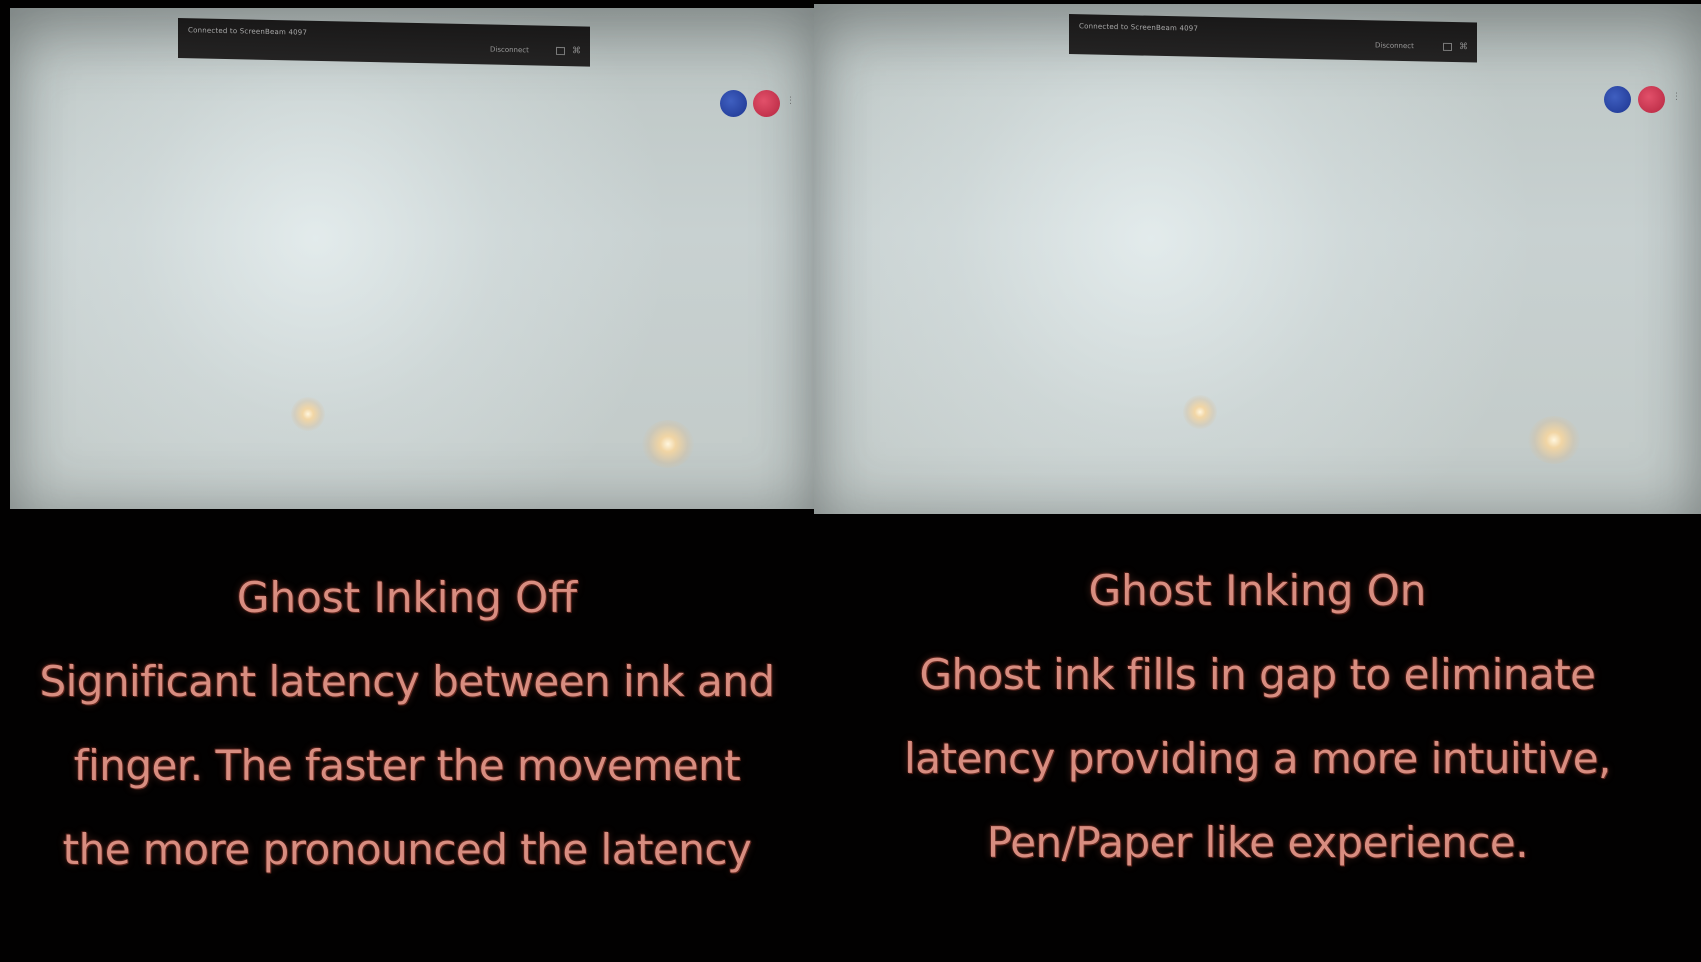 The height and width of the screenshot is (962, 1701). Describe the element at coordinates (1257, 758) in the screenshot. I see `caption-line: latency providing a more intuitive,` at that location.